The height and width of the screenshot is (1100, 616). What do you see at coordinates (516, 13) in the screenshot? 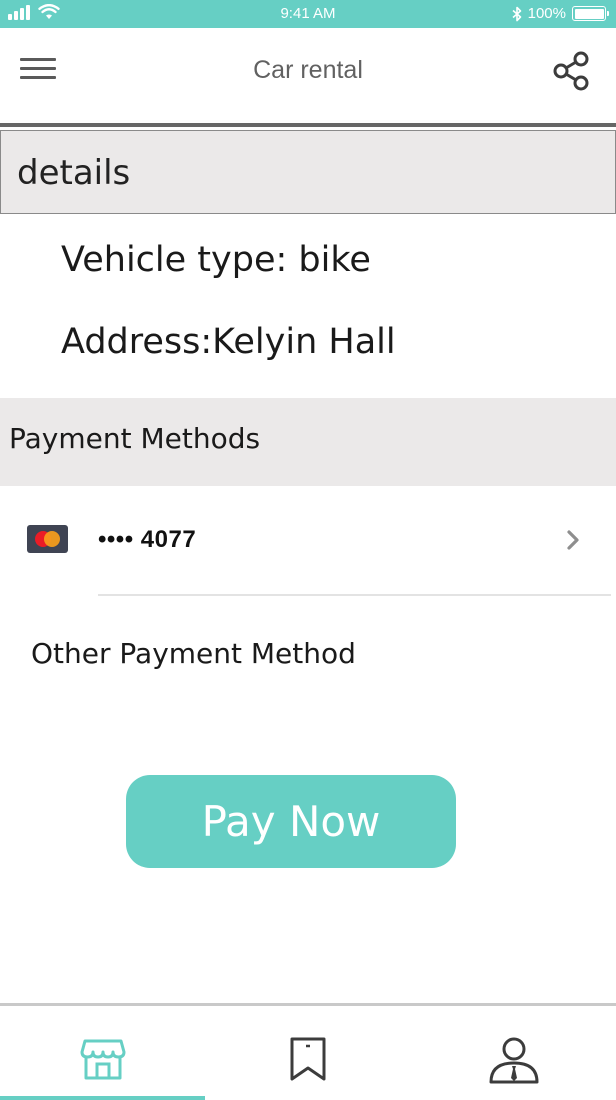
I see `bluetooth-icon` at bounding box center [516, 13].